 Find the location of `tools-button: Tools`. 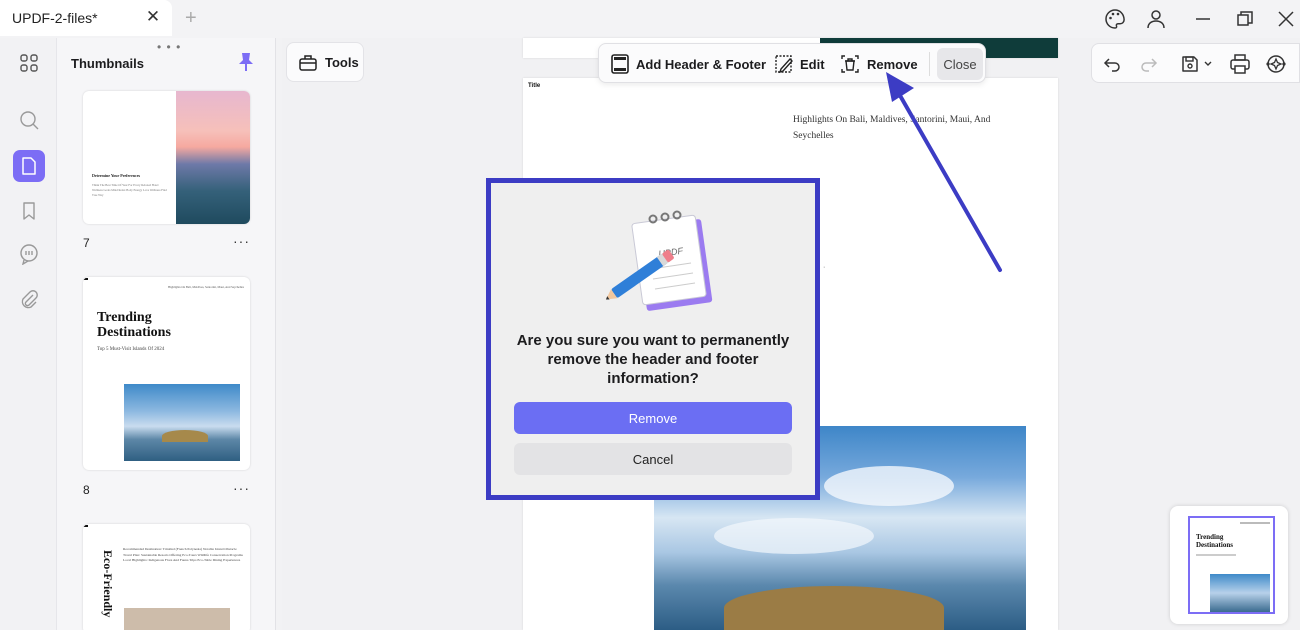

tools-button: Tools is located at coordinates (325, 62).